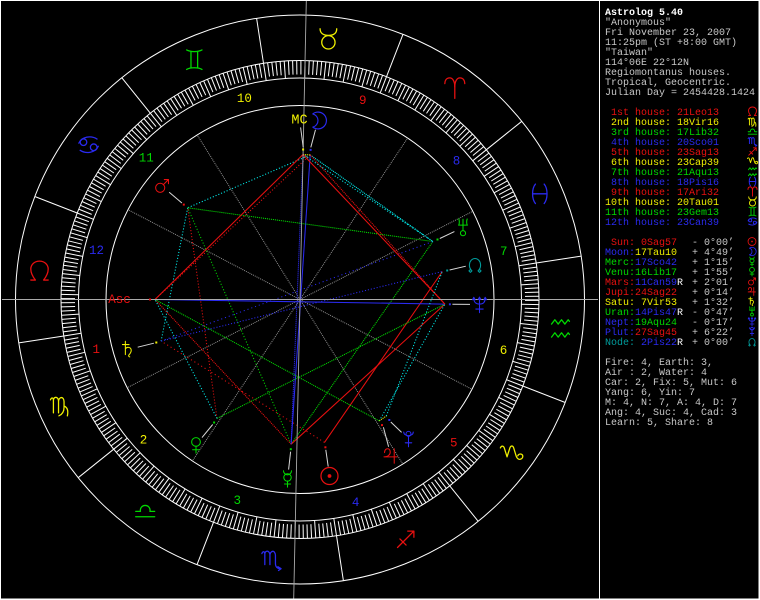 The image size is (760, 600). What do you see at coordinates (299, 121) in the screenshot?
I see `svg-text: MC` at bounding box center [299, 121].